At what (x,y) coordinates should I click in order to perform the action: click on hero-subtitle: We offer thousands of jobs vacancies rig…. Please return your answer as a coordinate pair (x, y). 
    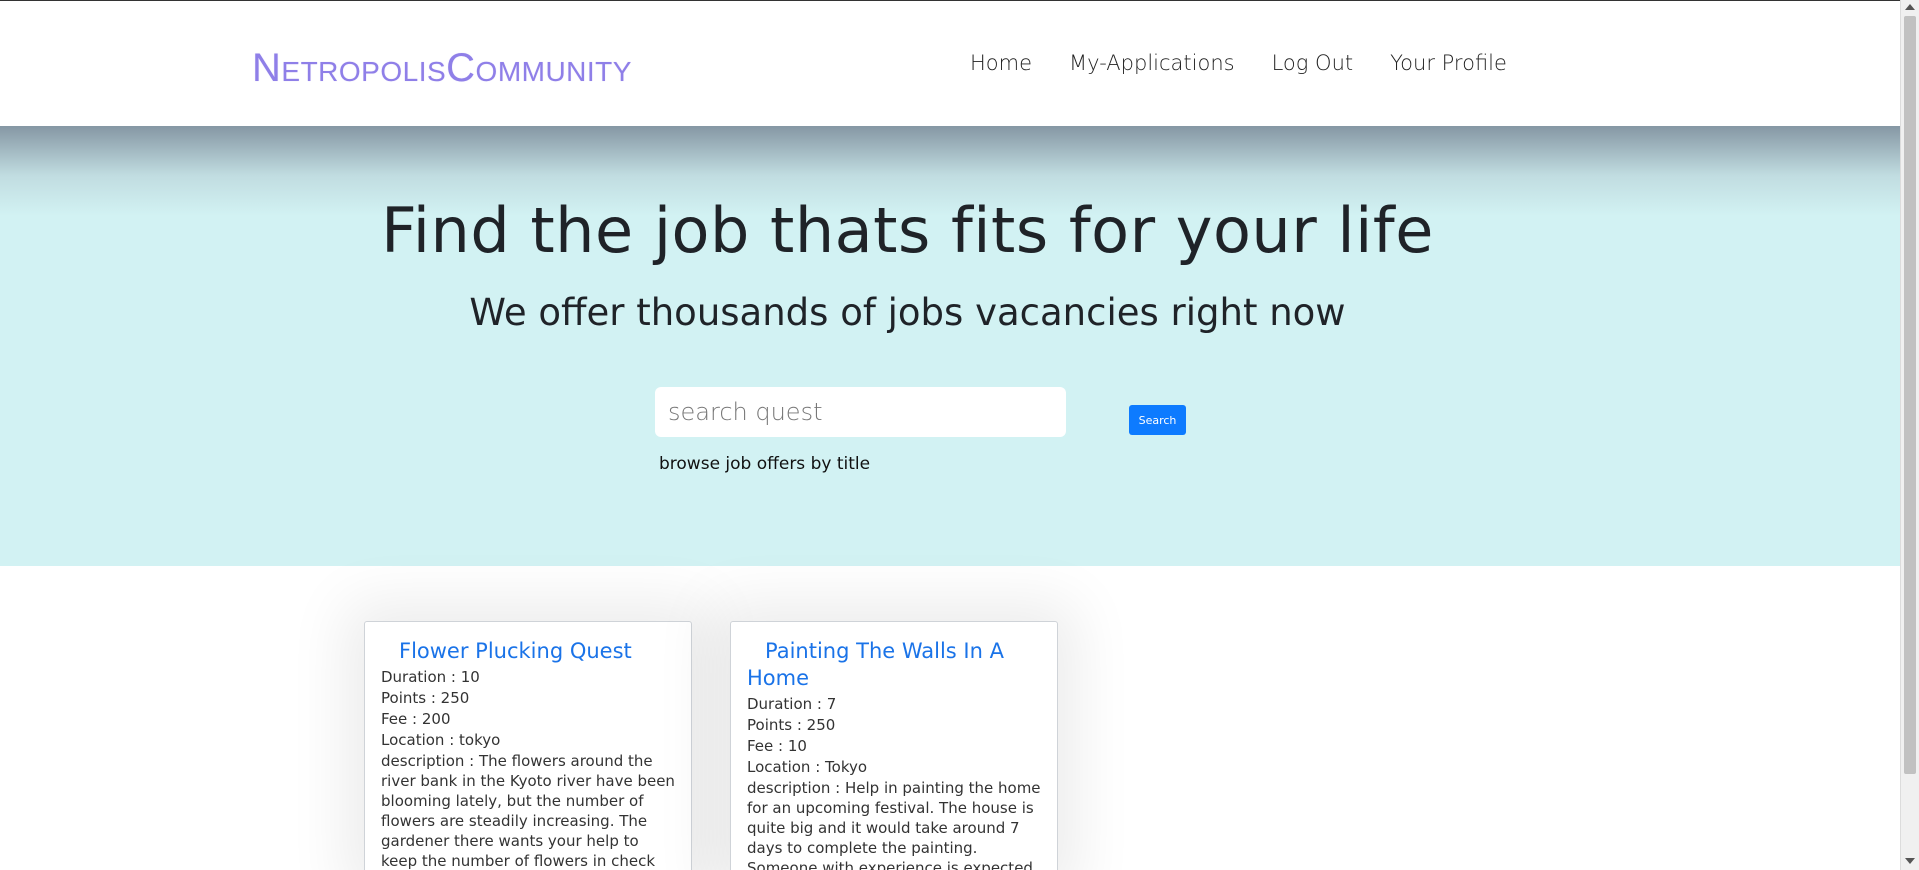
    Looking at the image, I should click on (907, 312).